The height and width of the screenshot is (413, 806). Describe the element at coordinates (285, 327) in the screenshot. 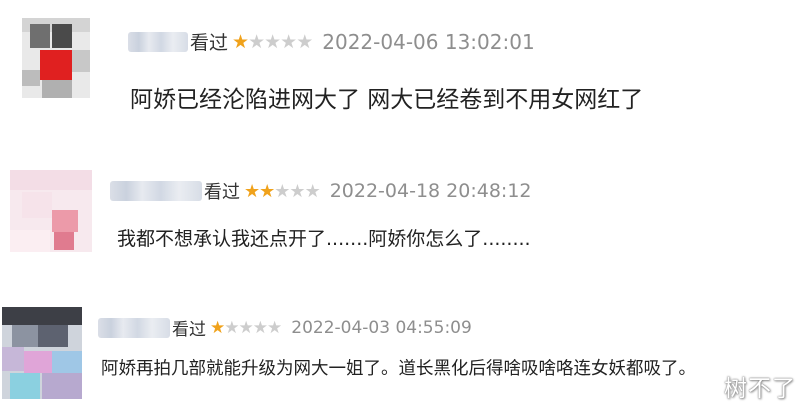

I see `review-meta: 看过 ★ ★ ★ ★ ★ 2022-04-03 04:55:09` at that location.